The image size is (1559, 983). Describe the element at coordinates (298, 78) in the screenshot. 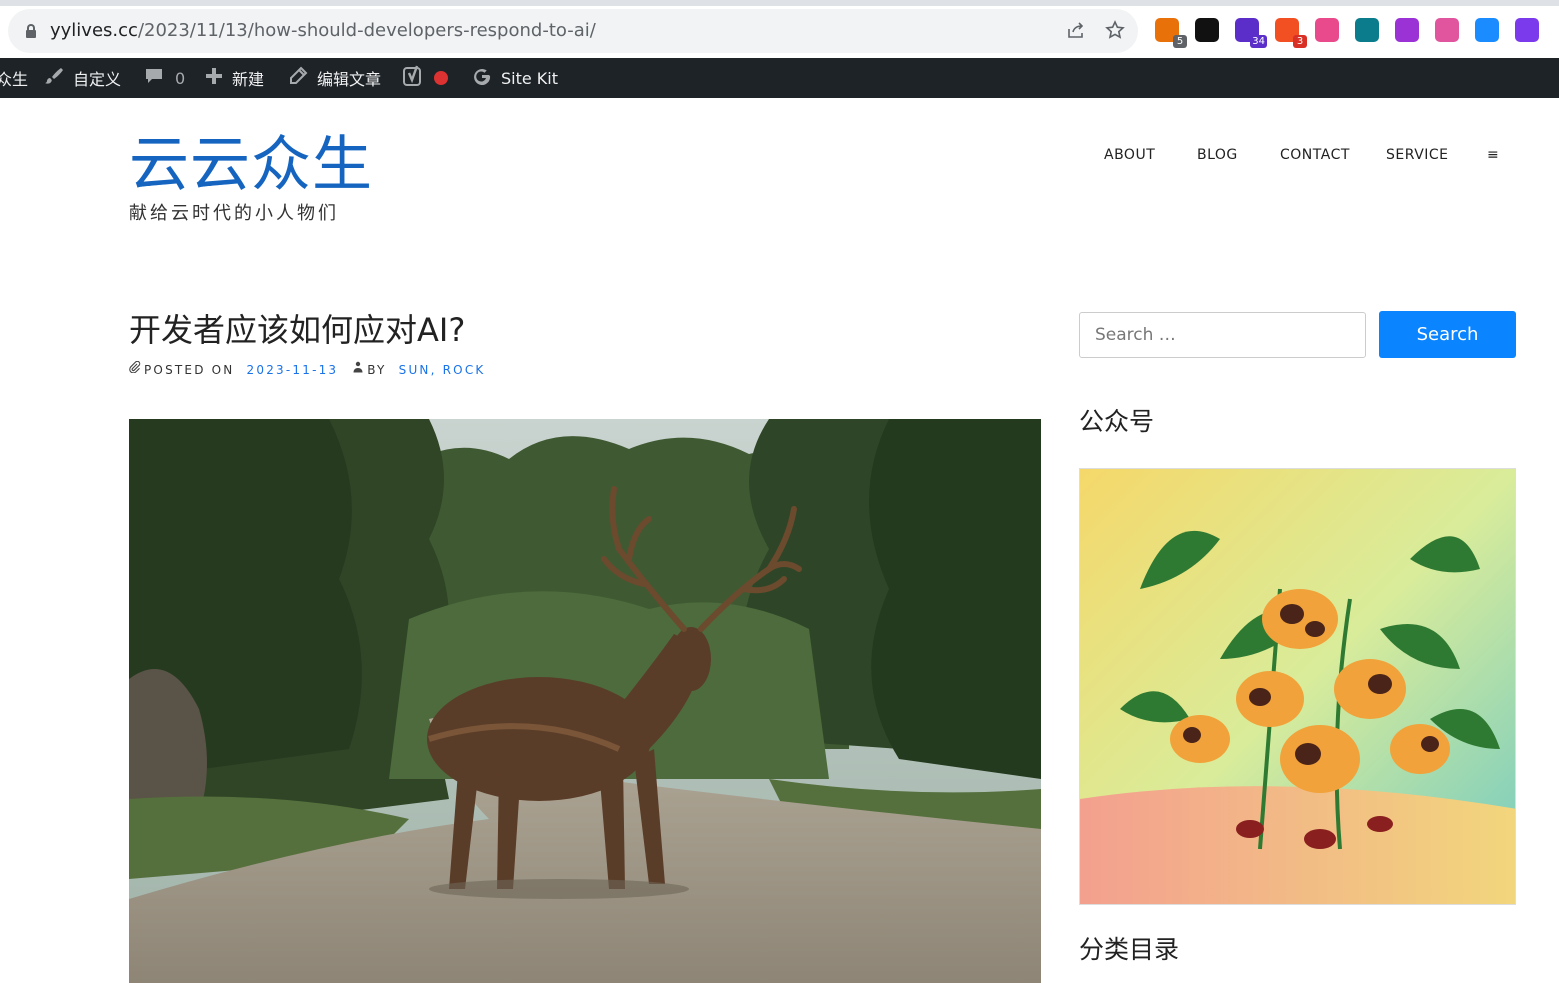

I see `pencil-icon` at that location.